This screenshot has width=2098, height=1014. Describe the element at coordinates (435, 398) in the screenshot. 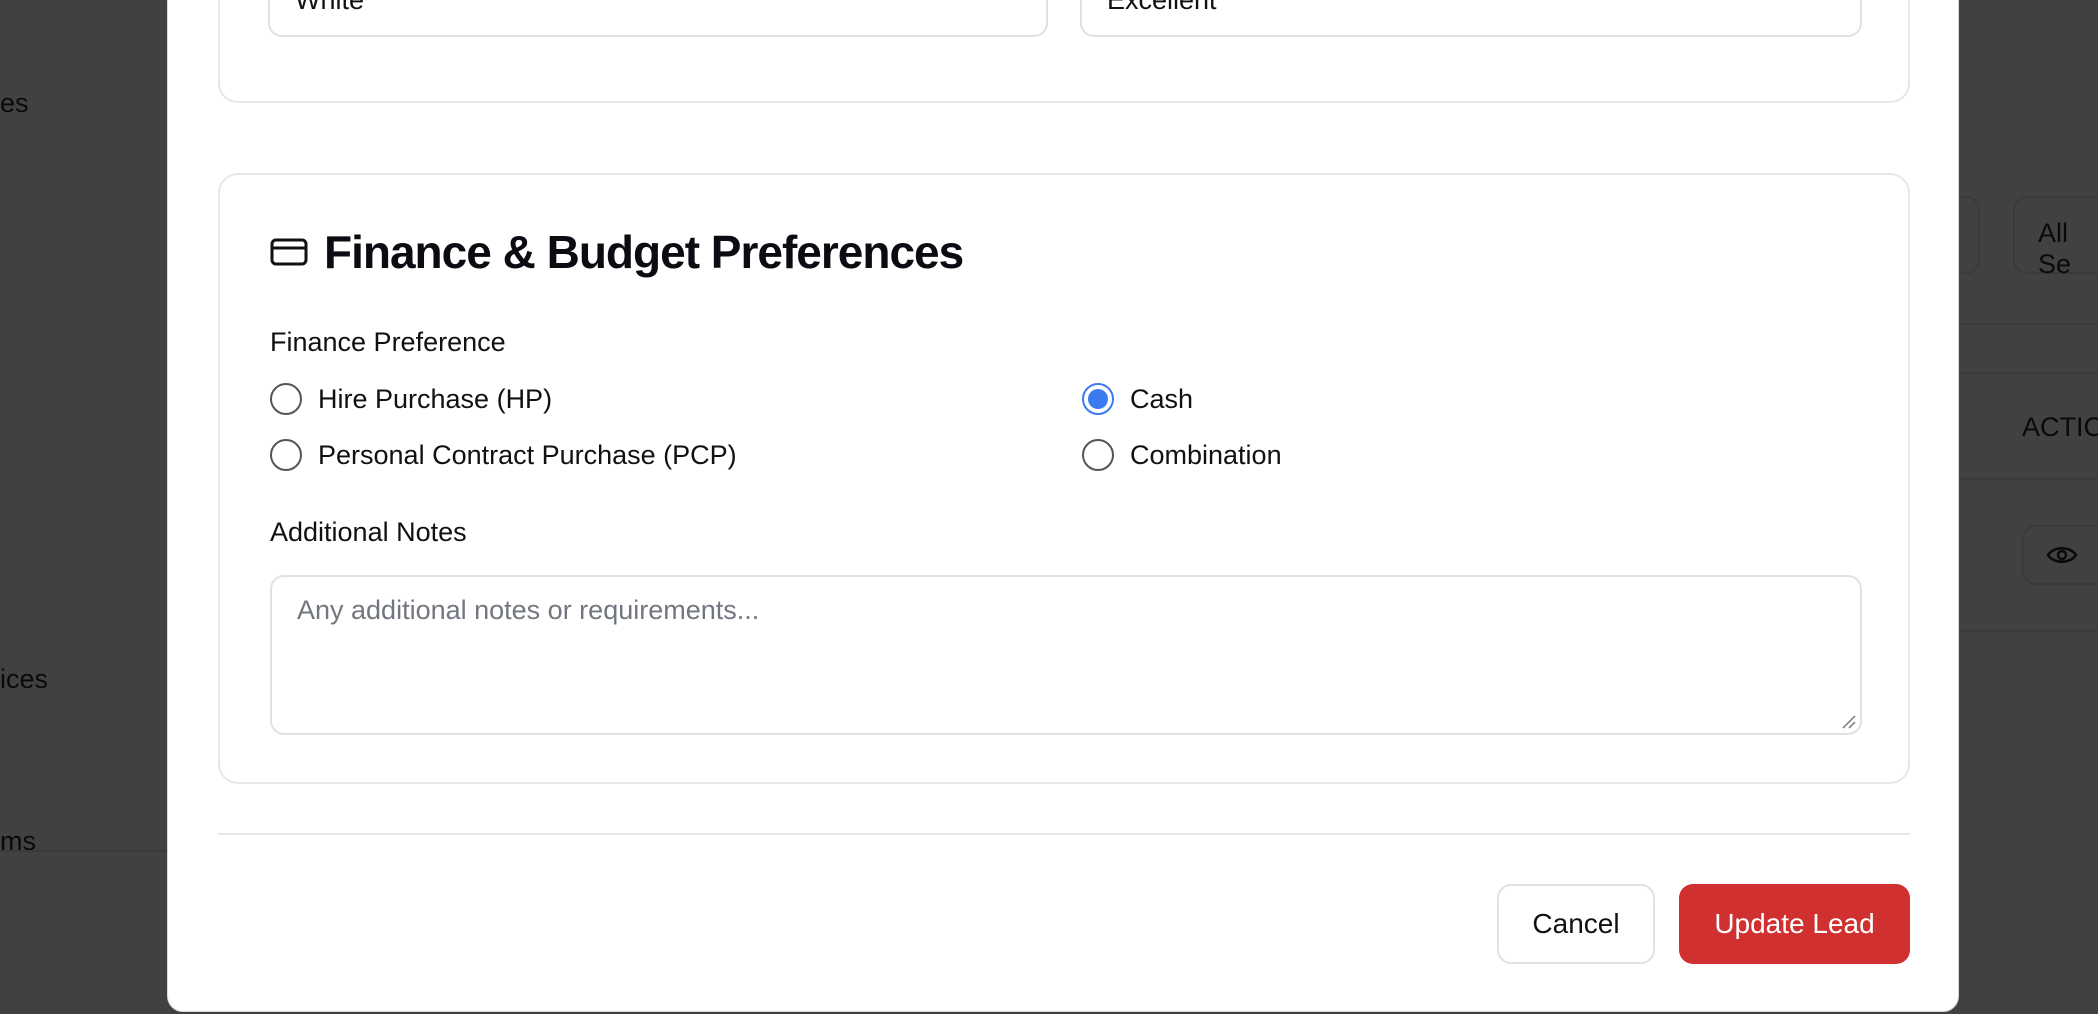

I see `radio-label: Hire Purchase (HP)` at that location.